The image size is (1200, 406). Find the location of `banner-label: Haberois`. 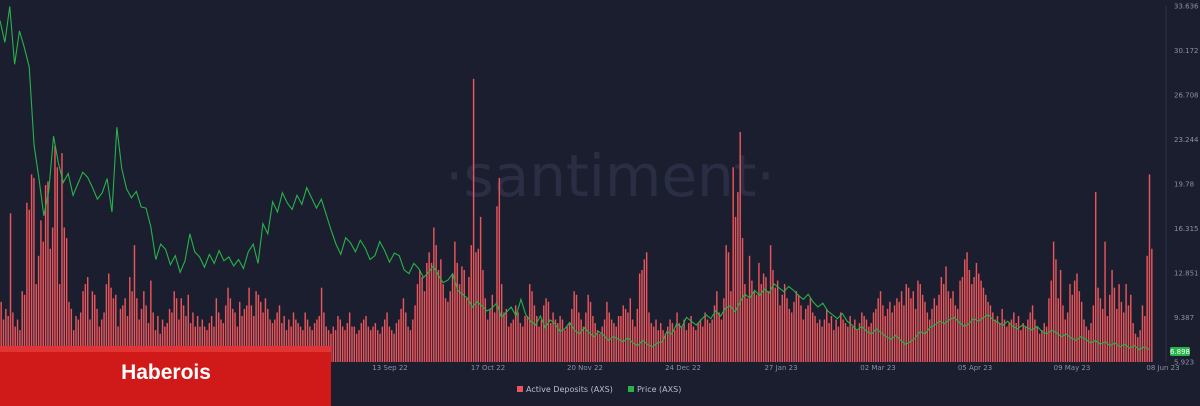

banner-label: Haberois is located at coordinates (166, 372).